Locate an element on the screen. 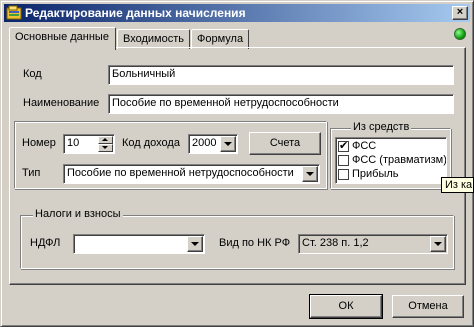 The image size is (474, 327). kod-dohoda-select: 2000 is located at coordinates (213, 144).